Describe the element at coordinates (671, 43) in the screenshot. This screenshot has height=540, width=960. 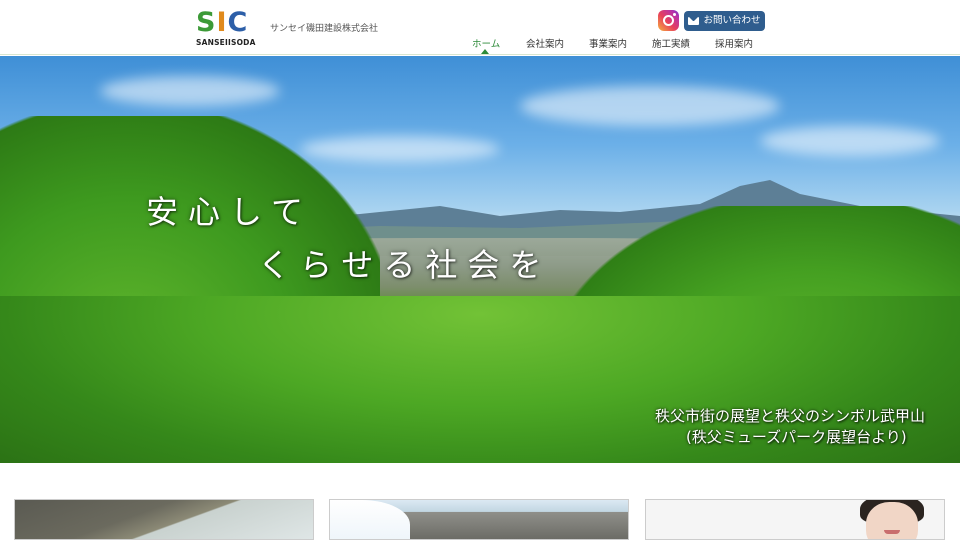
I see `nav-item-works: 施工実績` at that location.